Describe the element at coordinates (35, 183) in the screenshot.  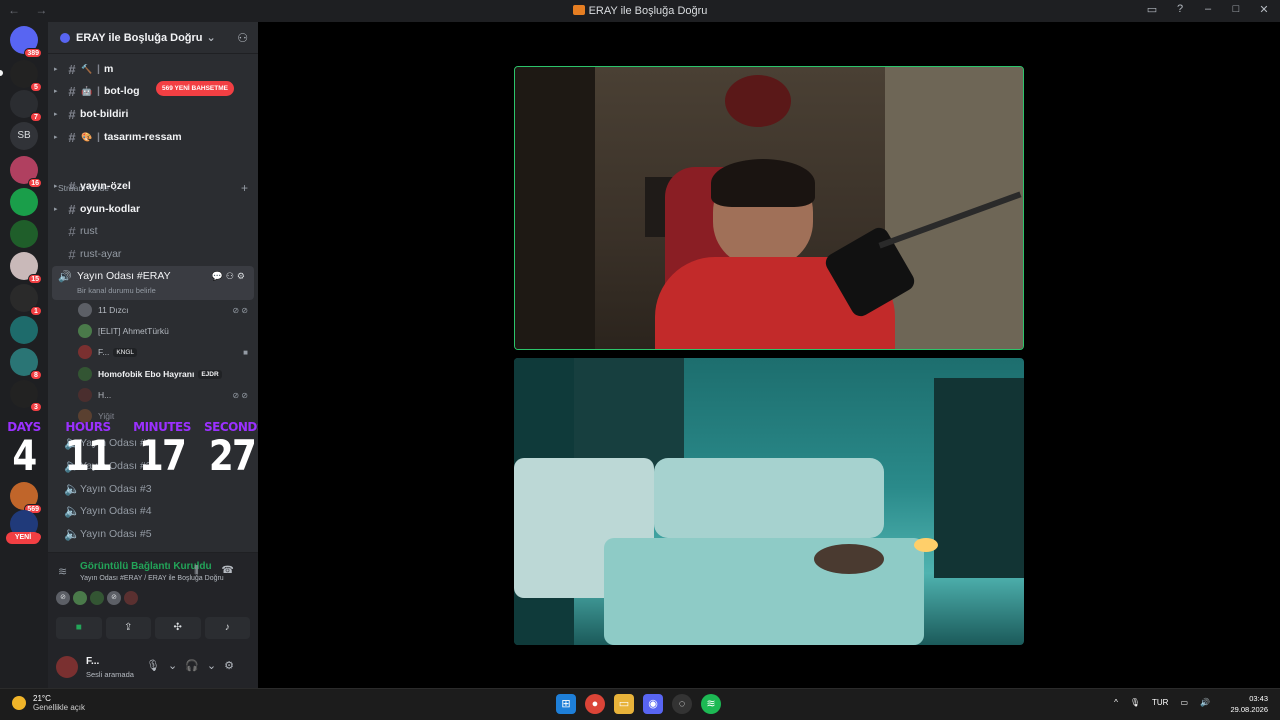
I see `unread-badge: 16` at that location.